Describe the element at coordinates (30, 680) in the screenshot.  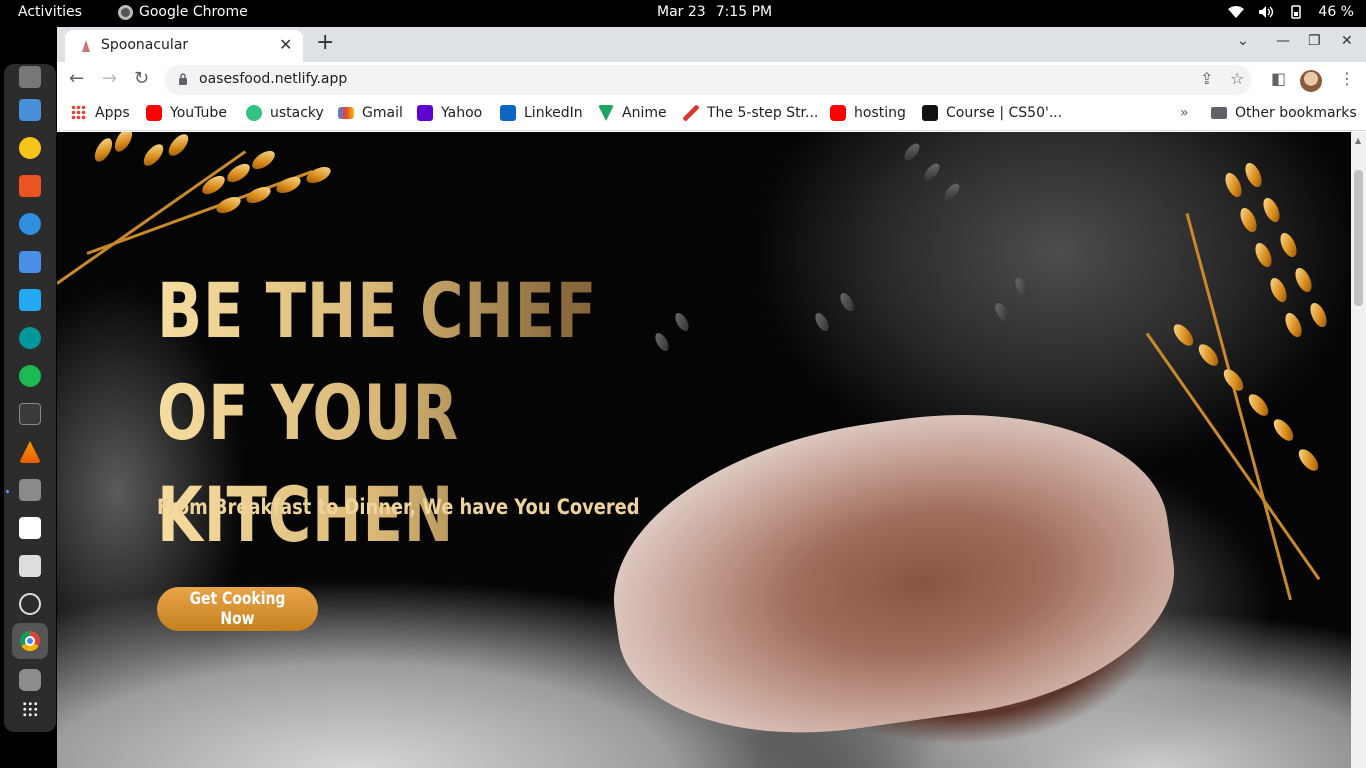
I see `drive-icon` at that location.